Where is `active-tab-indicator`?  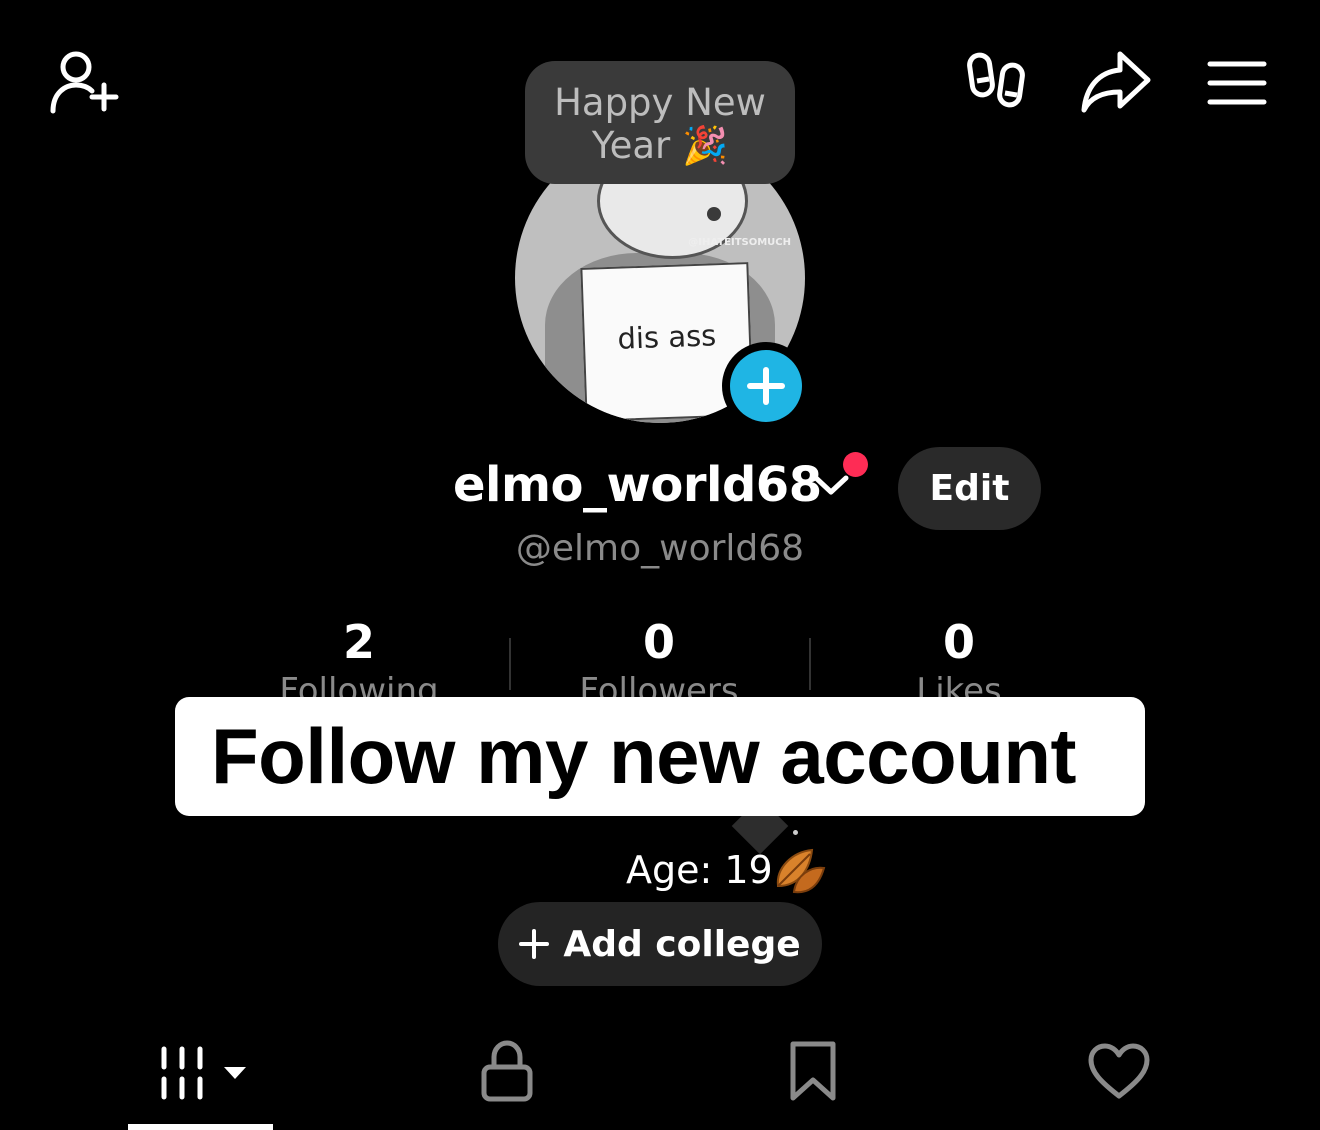 active-tab-indicator is located at coordinates (200, 1127).